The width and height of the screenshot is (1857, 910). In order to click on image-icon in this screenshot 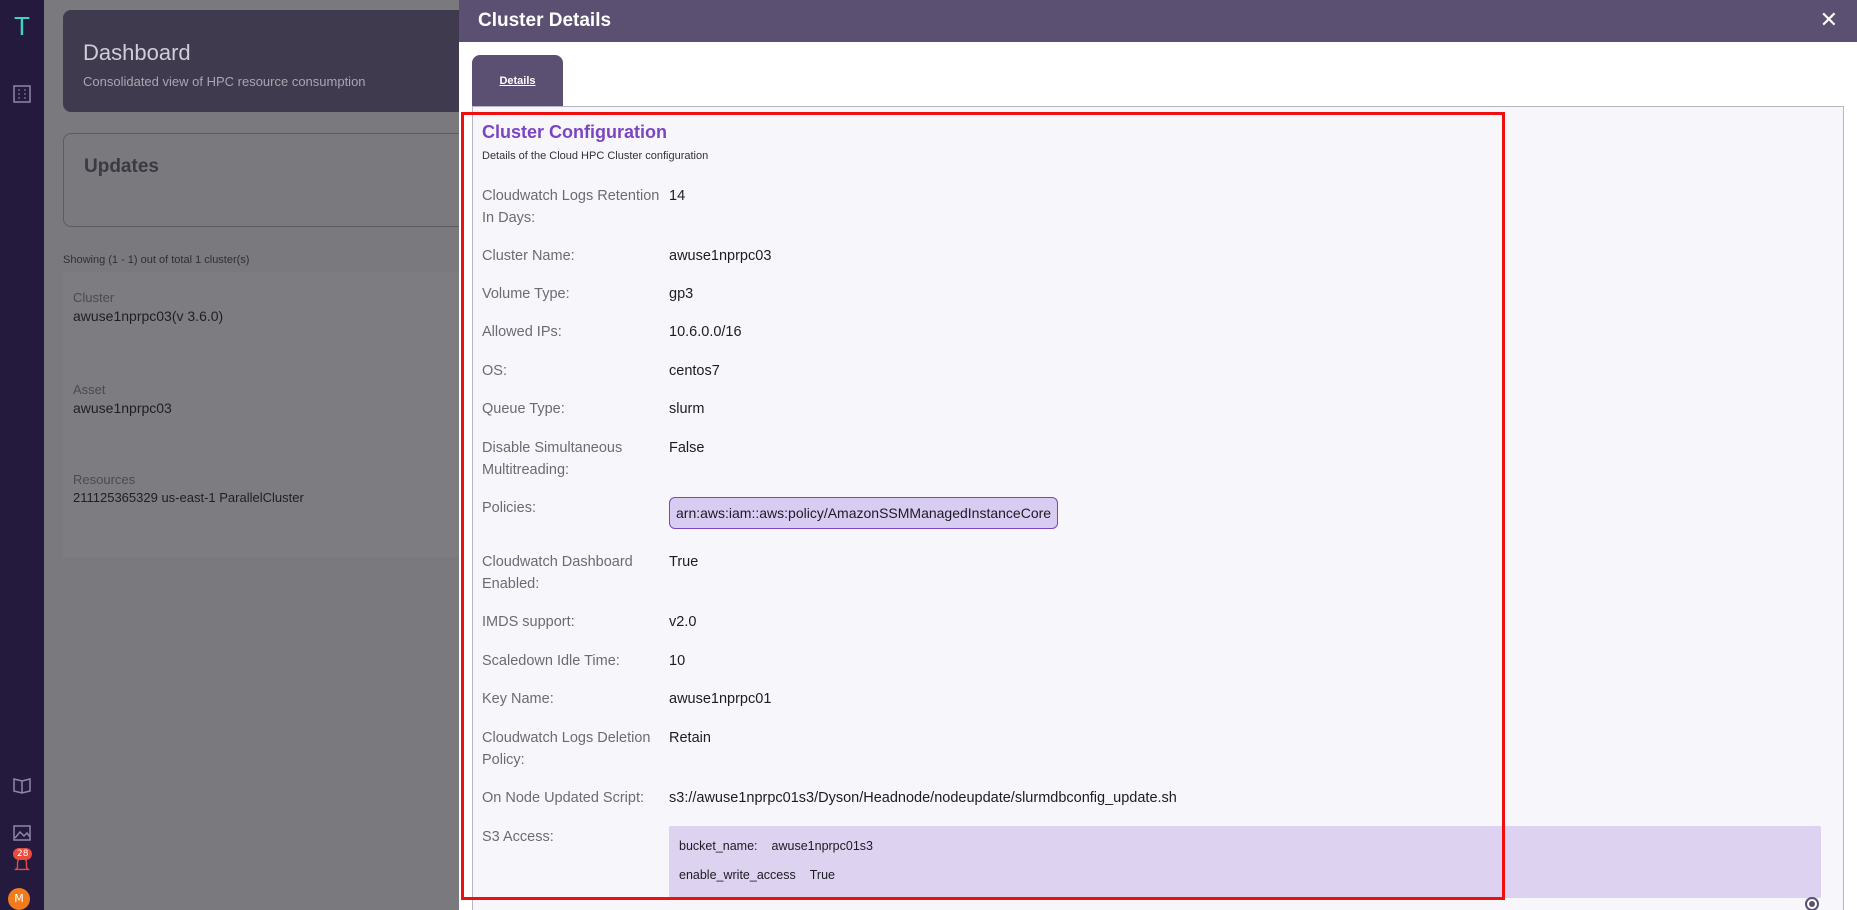, I will do `click(22, 833)`.